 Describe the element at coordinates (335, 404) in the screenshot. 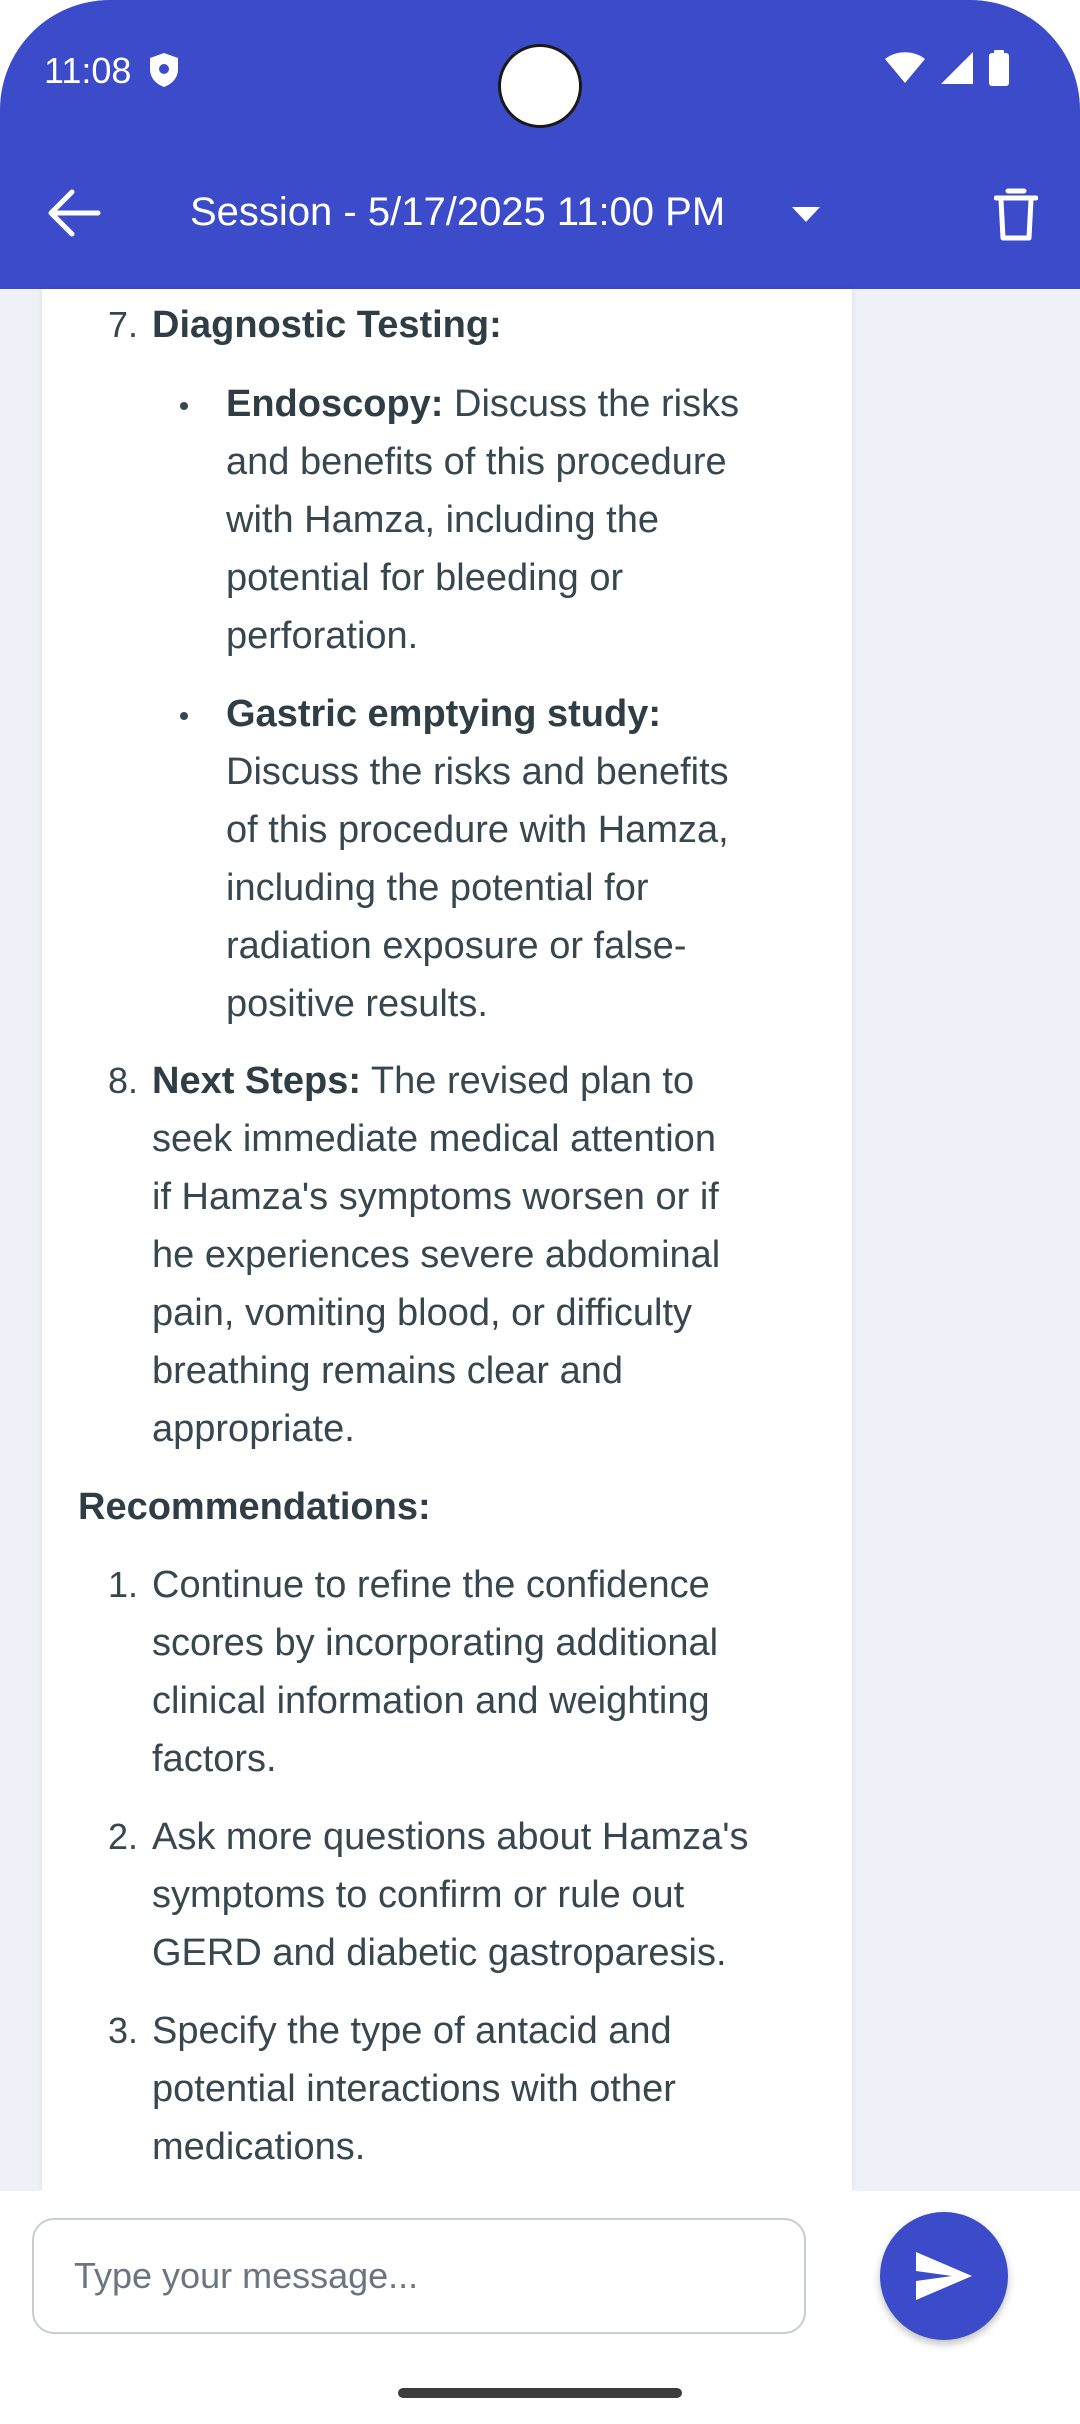

I see `bullet-label: Endoscopy:` at that location.